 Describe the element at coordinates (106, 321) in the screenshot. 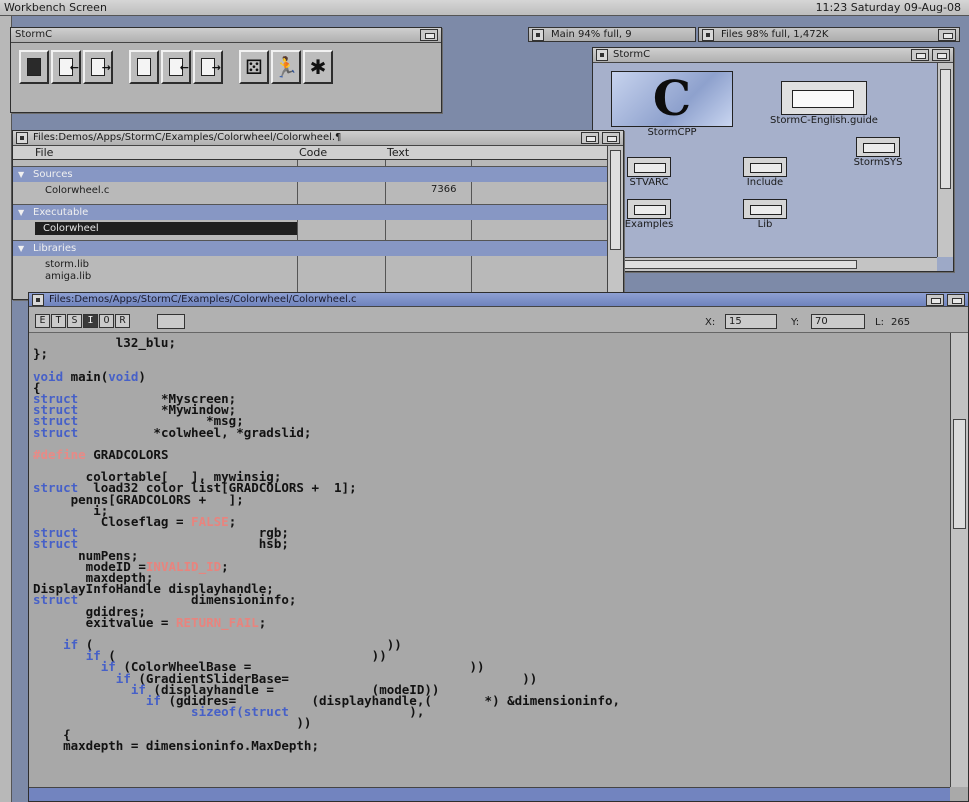

I see `mode-button-o: O` at that location.